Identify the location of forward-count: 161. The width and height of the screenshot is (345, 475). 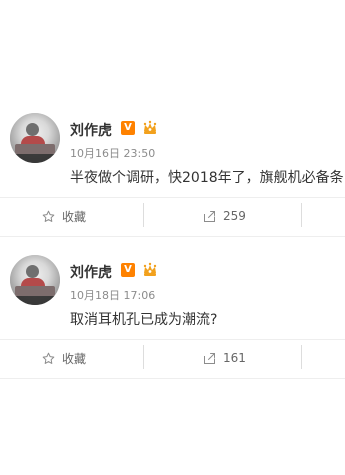
(234, 358).